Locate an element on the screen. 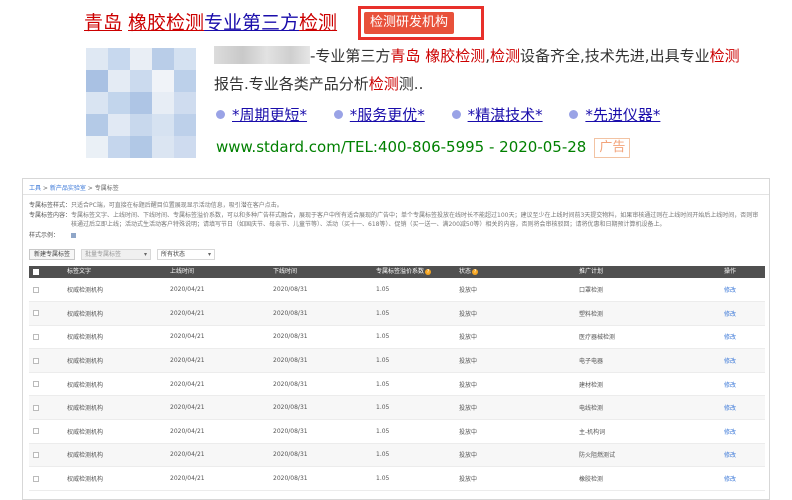  batch-action-select: 批量专属标签 is located at coordinates (116, 254).